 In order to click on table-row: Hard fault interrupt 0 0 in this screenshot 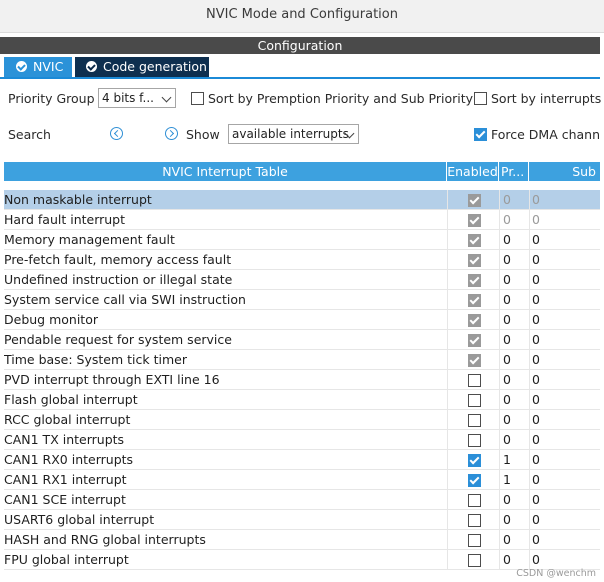, I will do `click(302, 220)`.